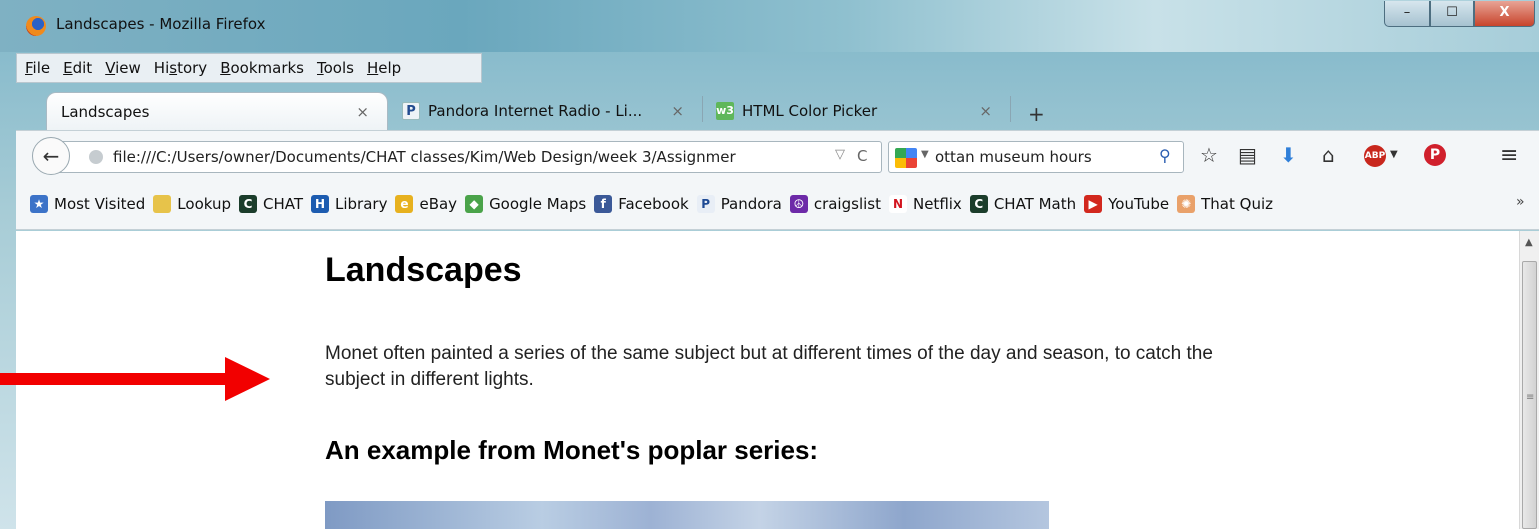 This screenshot has height=529, width=1539. What do you see at coordinates (423, 270) in the screenshot?
I see `page-heading: Landscapes` at bounding box center [423, 270].